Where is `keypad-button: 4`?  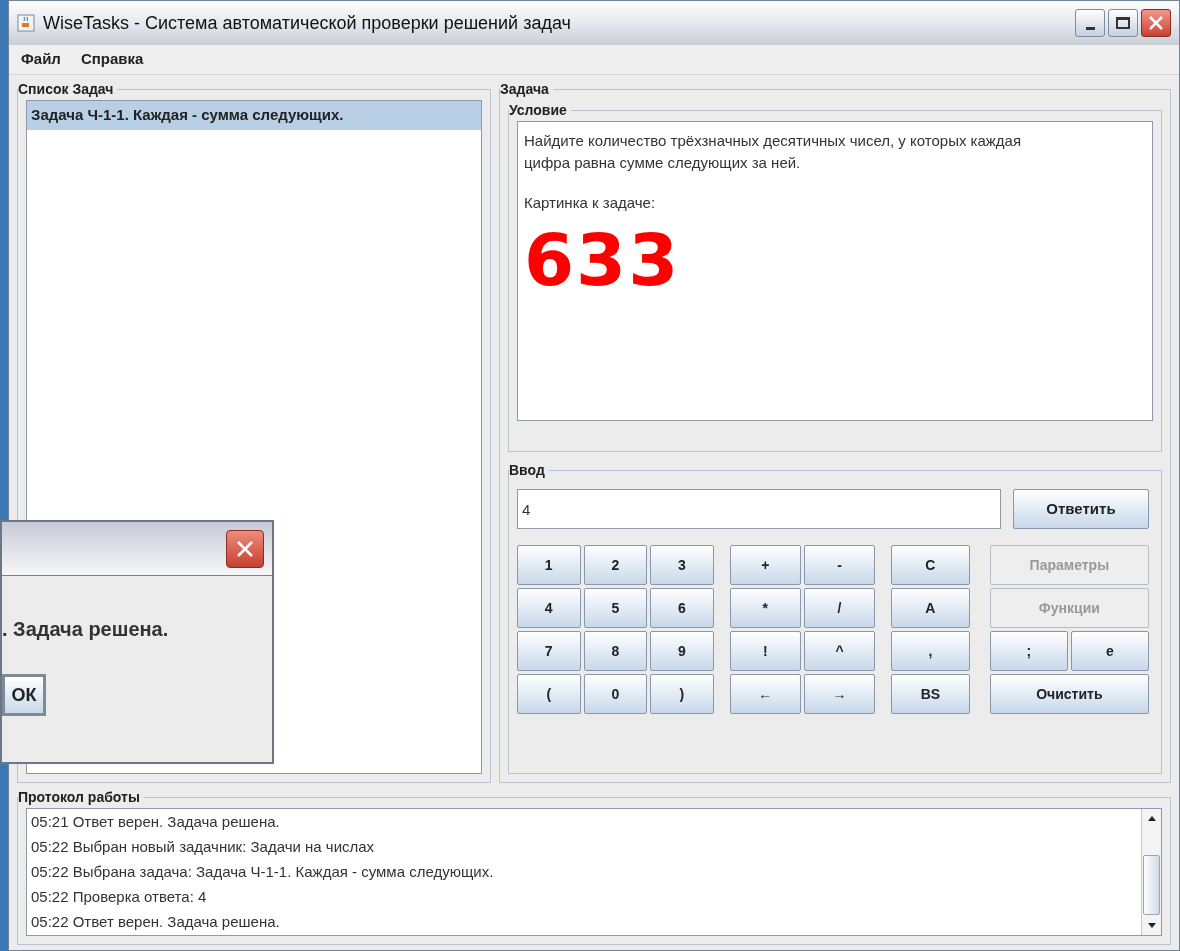
keypad-button: 4 is located at coordinates (549, 608).